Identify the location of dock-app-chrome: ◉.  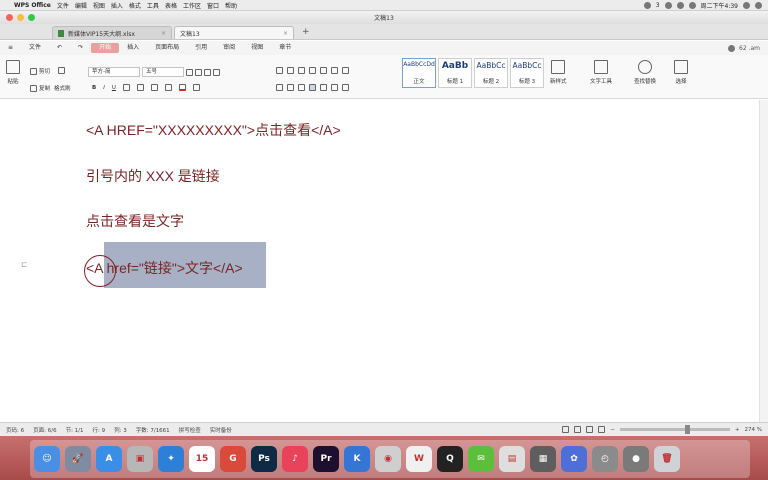
(388, 459).